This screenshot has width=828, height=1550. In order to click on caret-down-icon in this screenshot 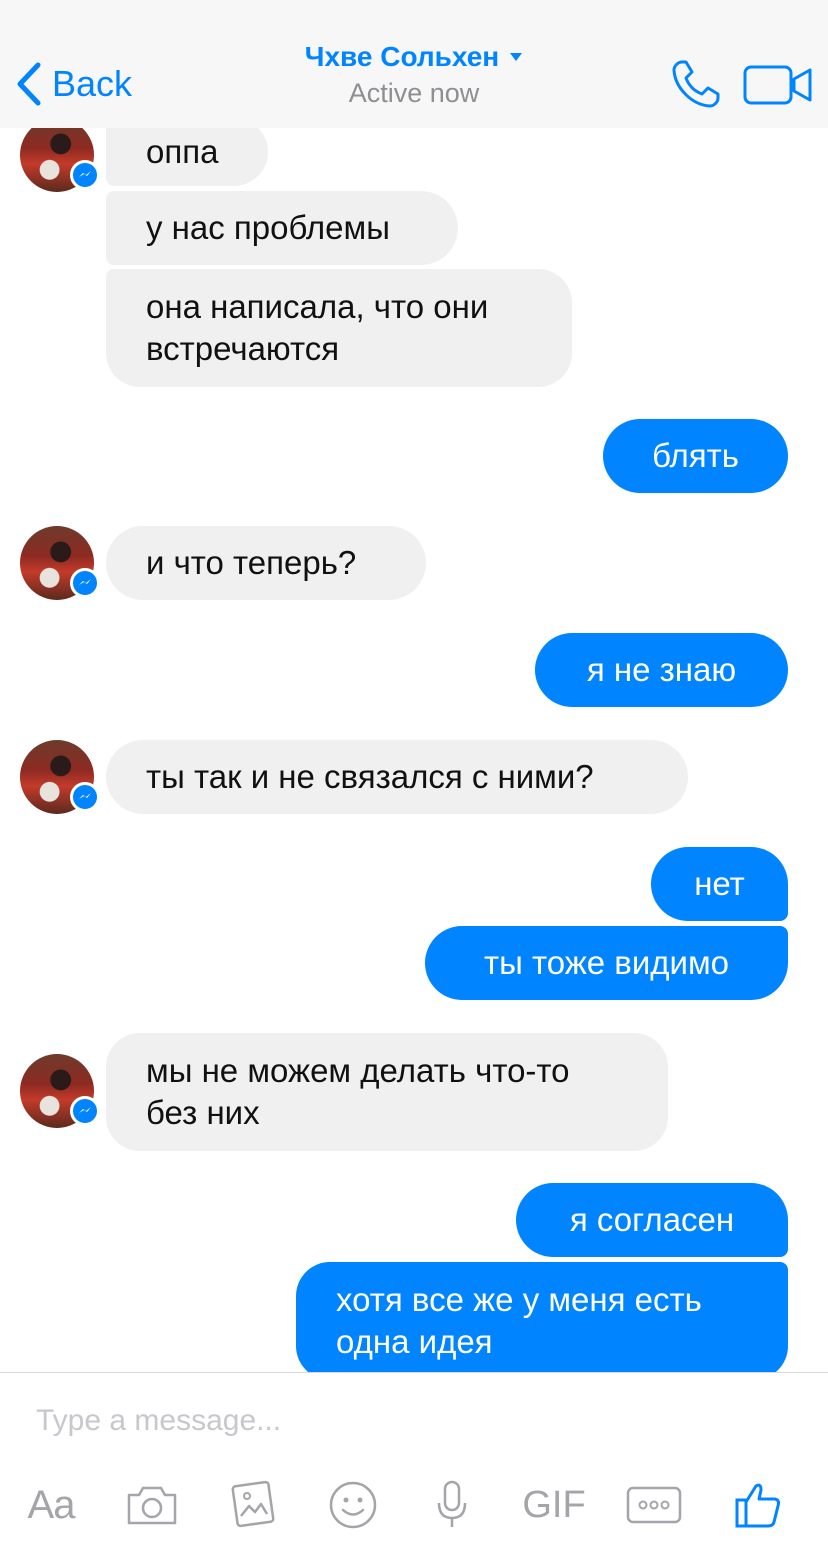, I will do `click(516, 57)`.